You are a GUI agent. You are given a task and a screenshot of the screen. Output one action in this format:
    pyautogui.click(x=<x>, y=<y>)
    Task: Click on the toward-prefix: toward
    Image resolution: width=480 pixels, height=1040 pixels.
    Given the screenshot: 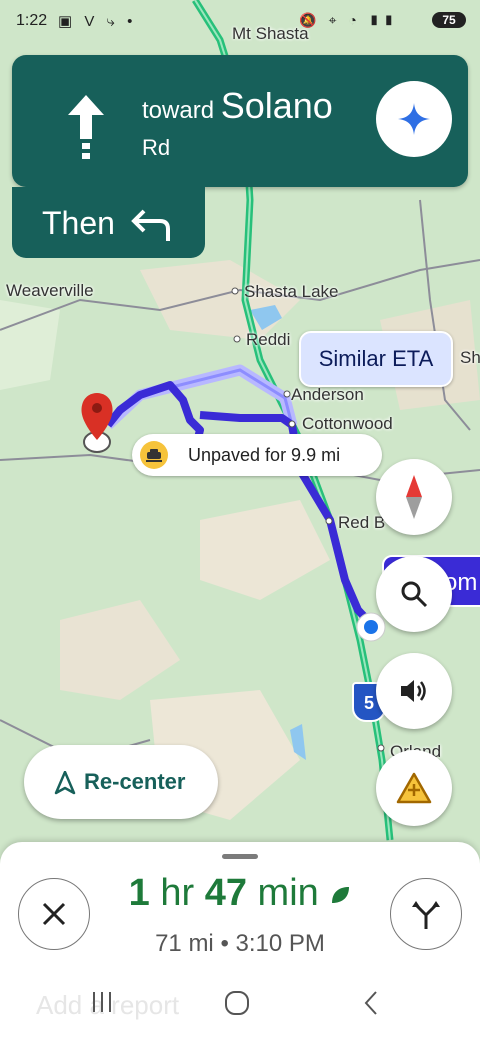 What is the action you would take?
    pyautogui.click(x=178, y=110)
    